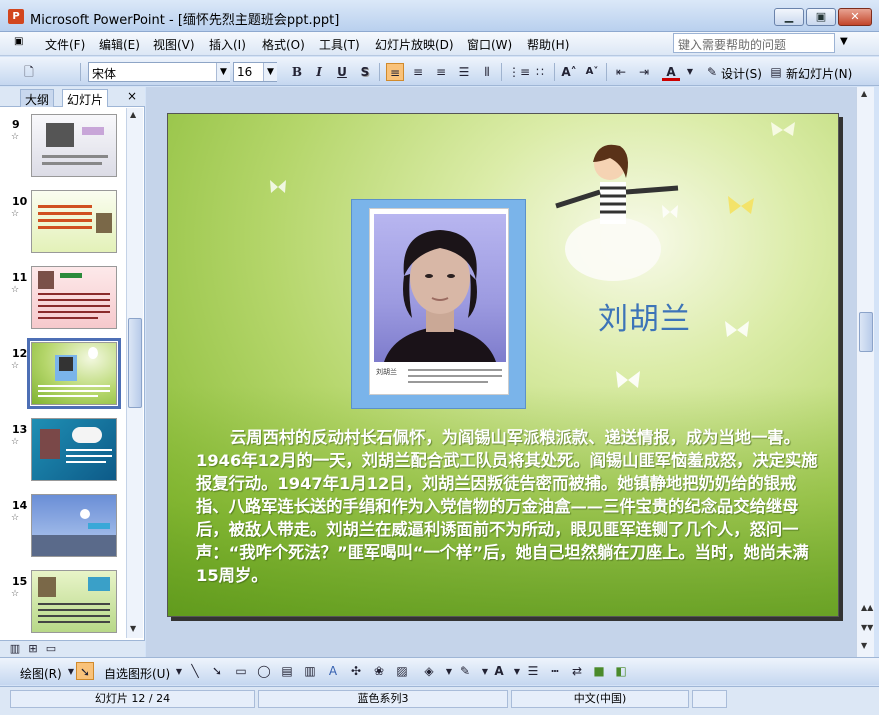 The height and width of the screenshot is (715, 879). What do you see at coordinates (395, 72) in the screenshot?
I see `align-left-icon: ≡` at bounding box center [395, 72].